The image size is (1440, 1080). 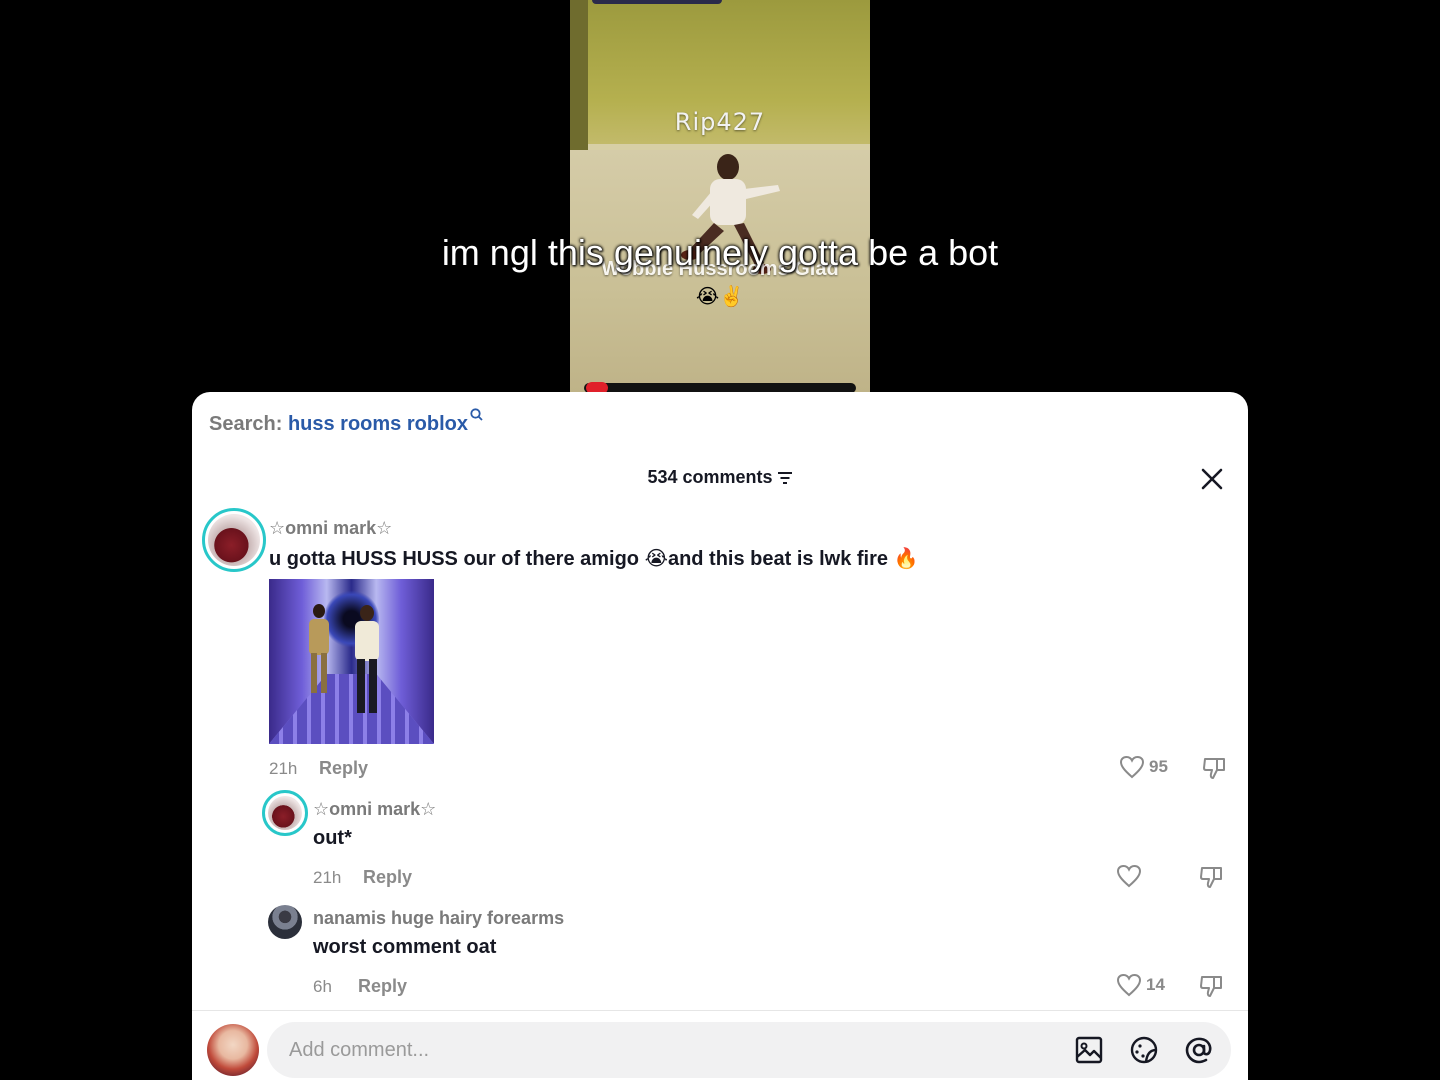 What do you see at coordinates (597, 387) in the screenshot?
I see `video-progress-handle` at bounding box center [597, 387].